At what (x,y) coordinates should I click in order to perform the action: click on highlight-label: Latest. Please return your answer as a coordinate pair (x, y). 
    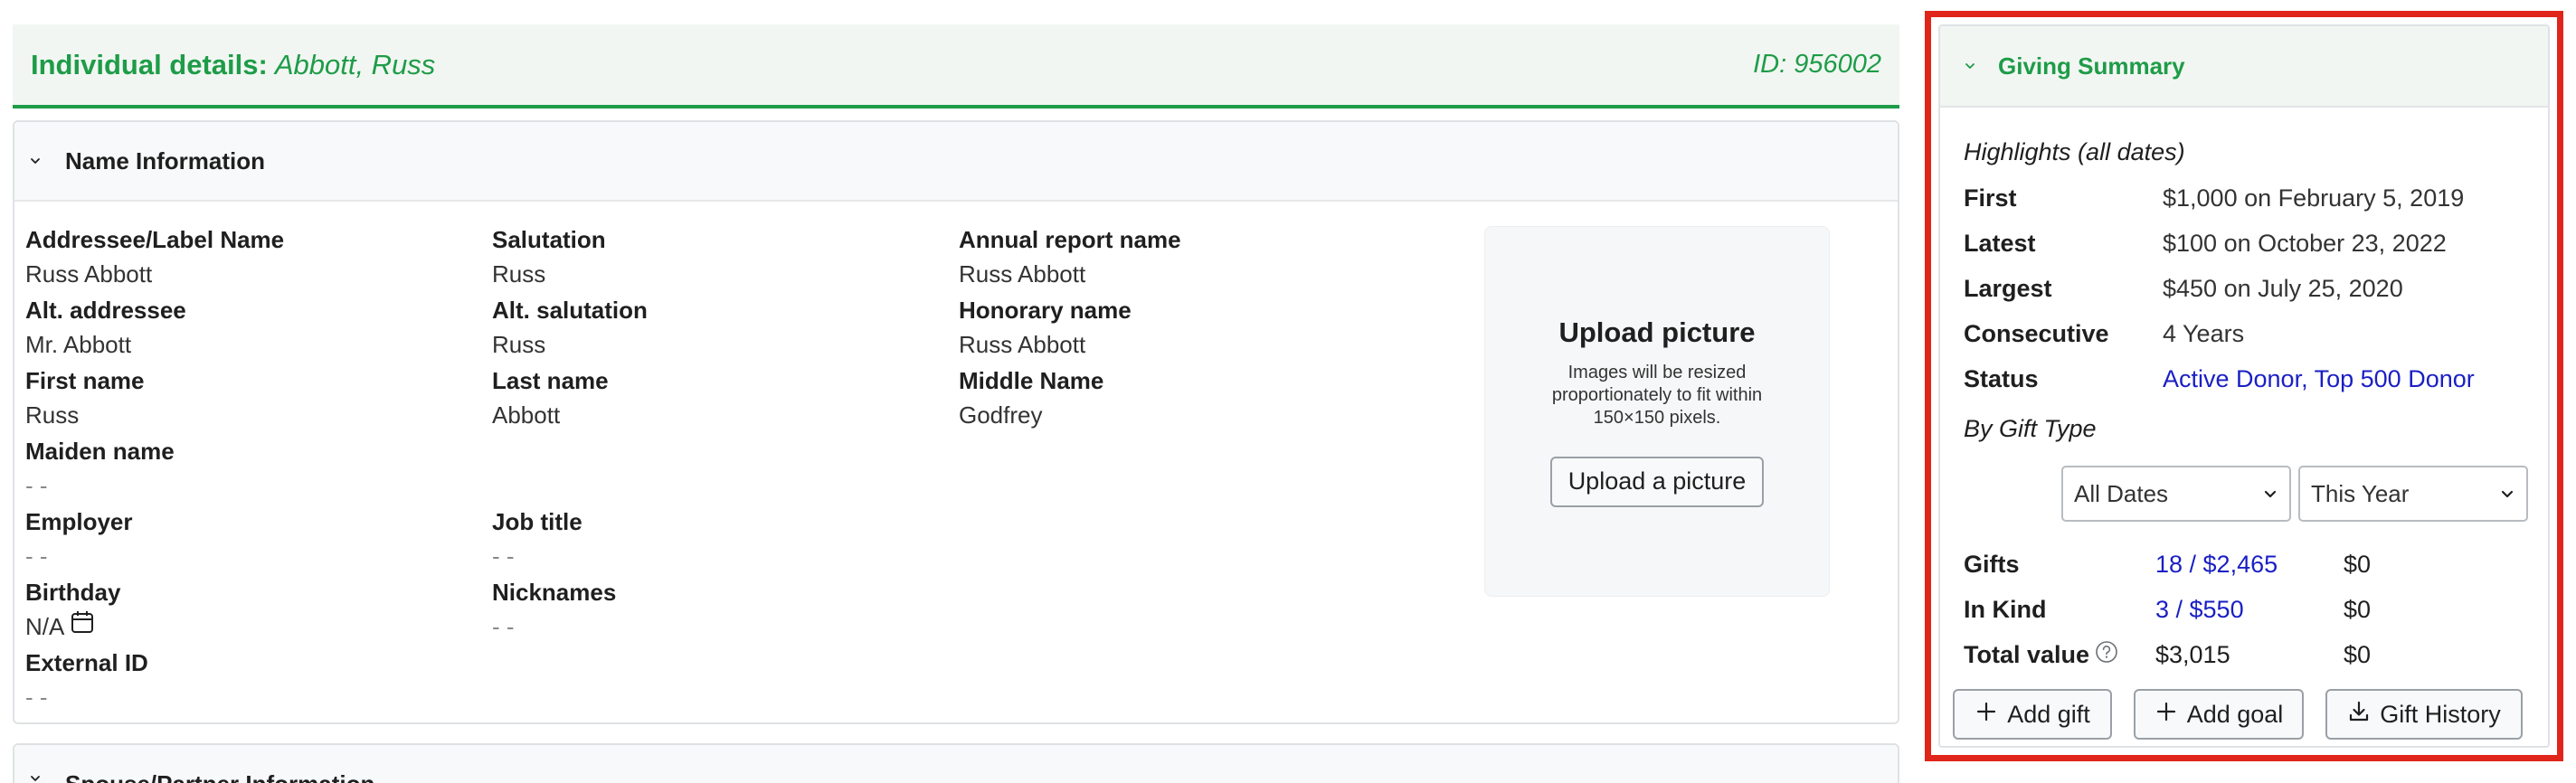
    Looking at the image, I should click on (2000, 243).